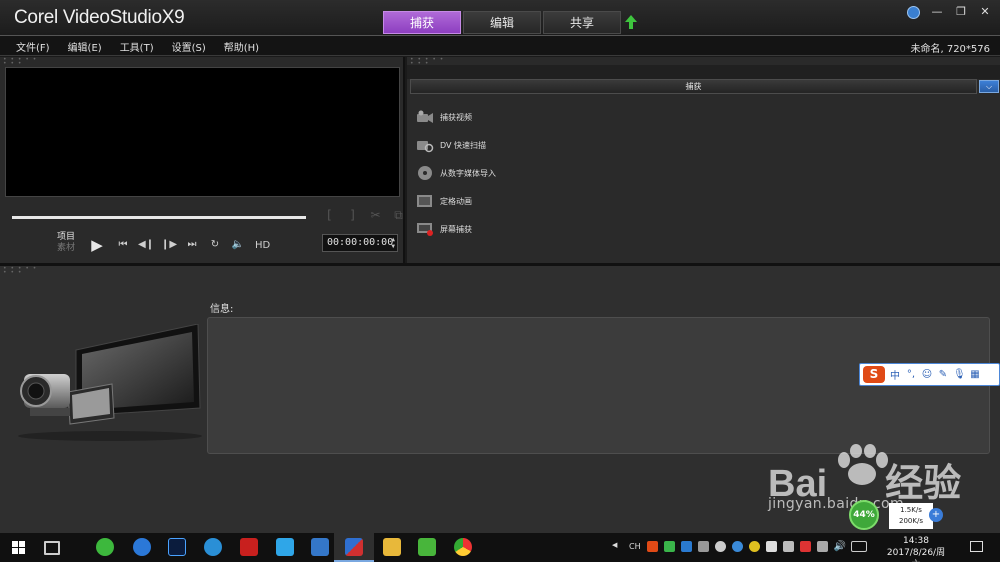 Image resolution: width=1000 pixels, height=562 pixels. What do you see at coordinates (424, 201) in the screenshot?
I see `stop-motion-icon` at bounding box center [424, 201].